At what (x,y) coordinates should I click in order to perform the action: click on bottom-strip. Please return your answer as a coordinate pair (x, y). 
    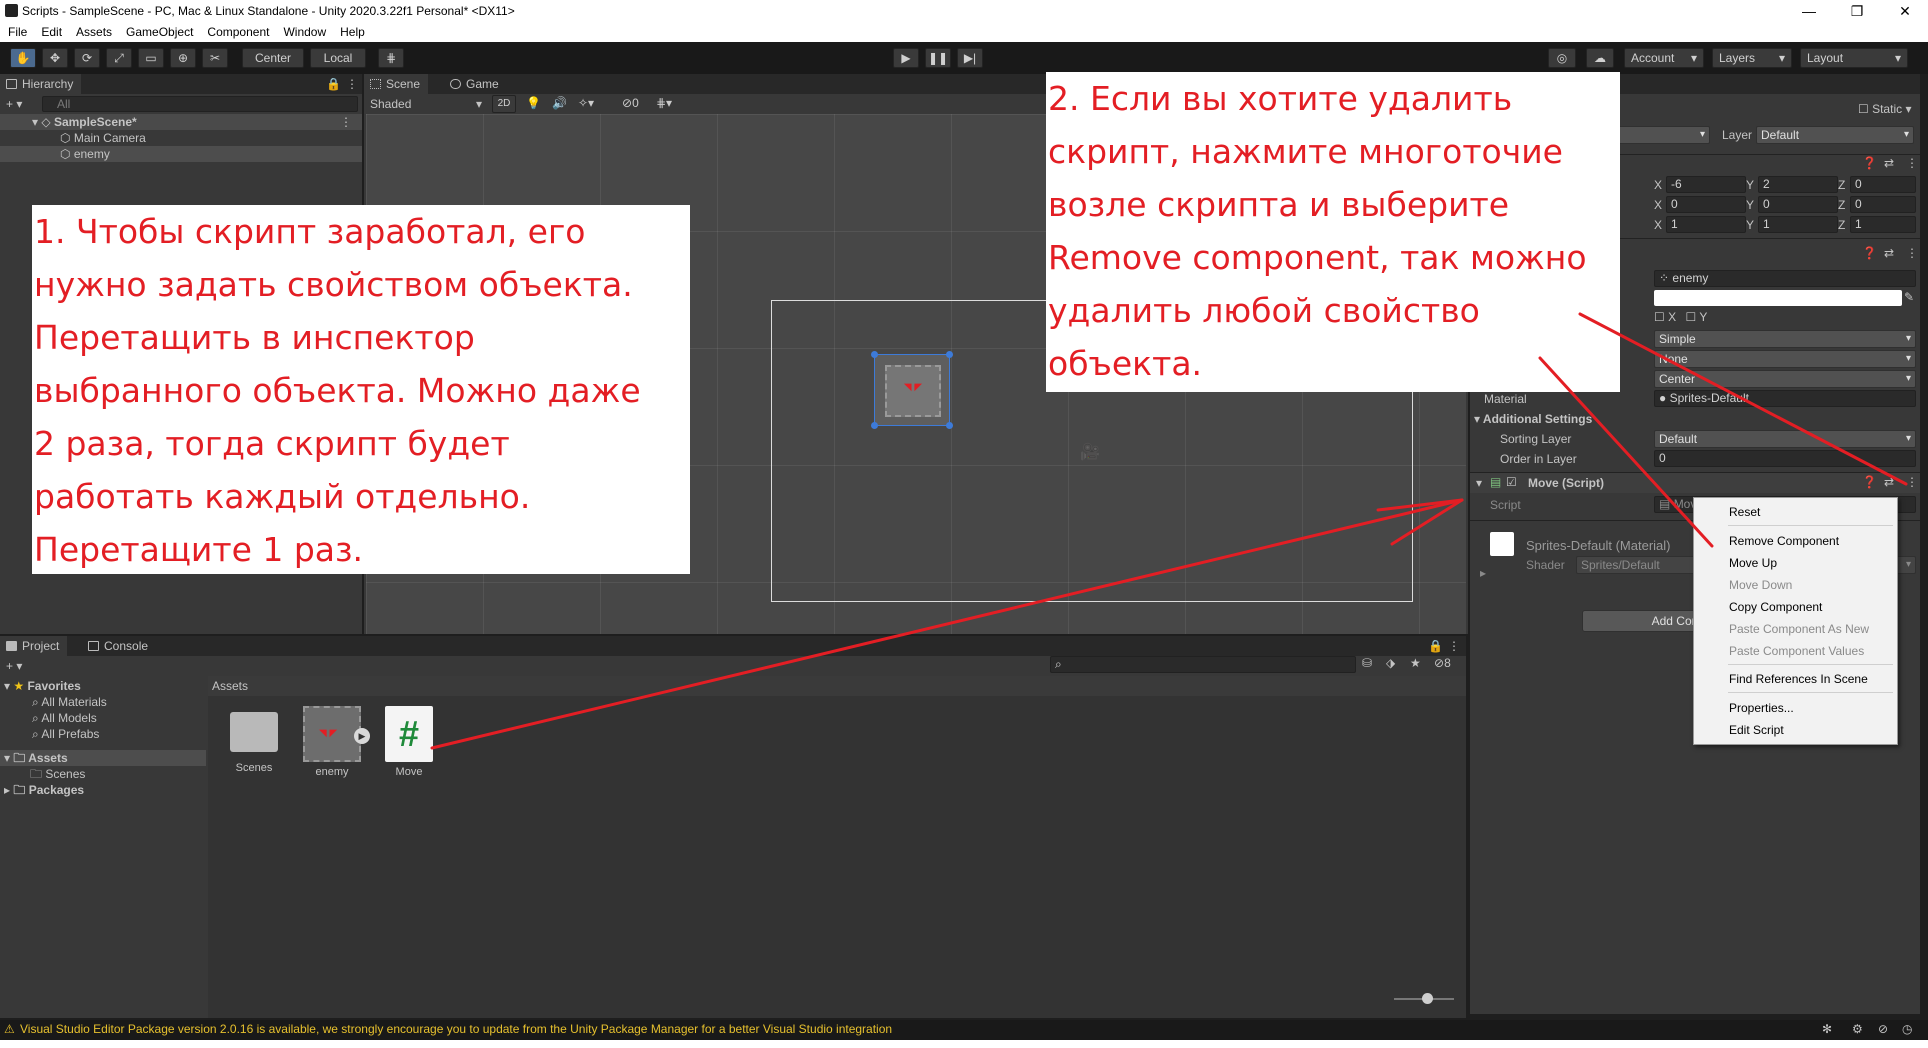
    Looking at the image, I should click on (964, 1044).